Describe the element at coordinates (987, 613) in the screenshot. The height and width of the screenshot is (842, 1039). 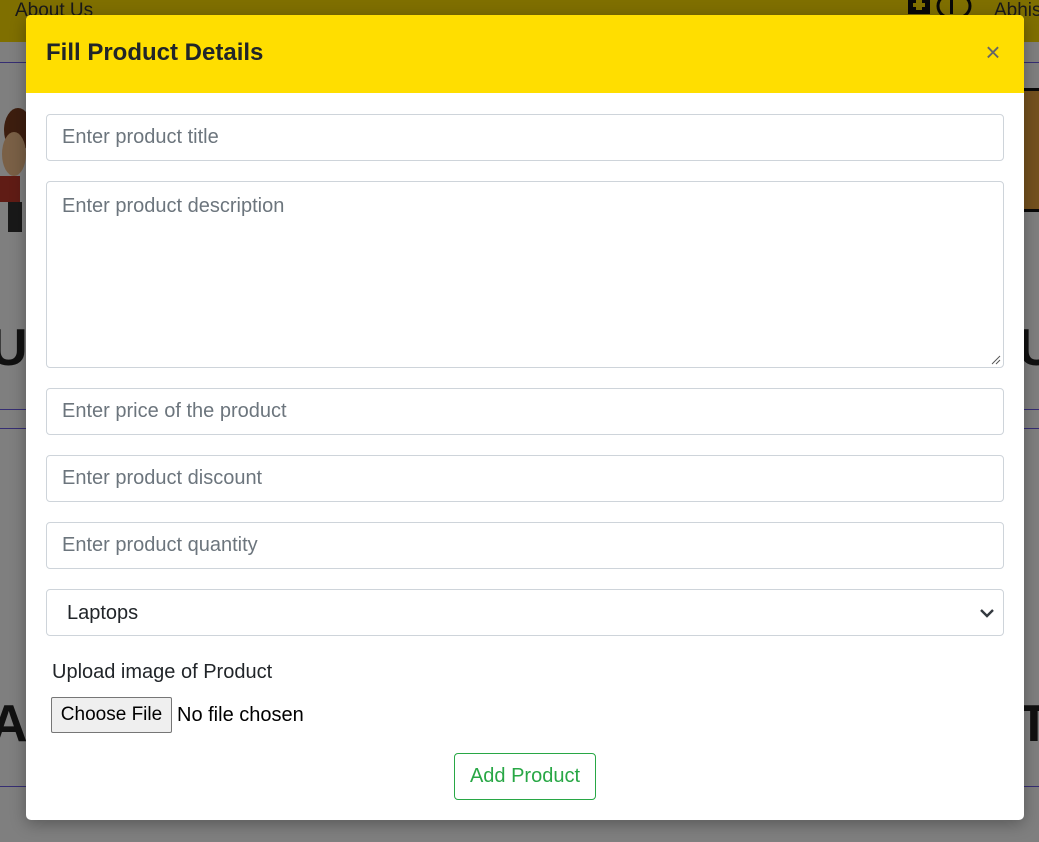
I see `chevron-down-icon` at that location.